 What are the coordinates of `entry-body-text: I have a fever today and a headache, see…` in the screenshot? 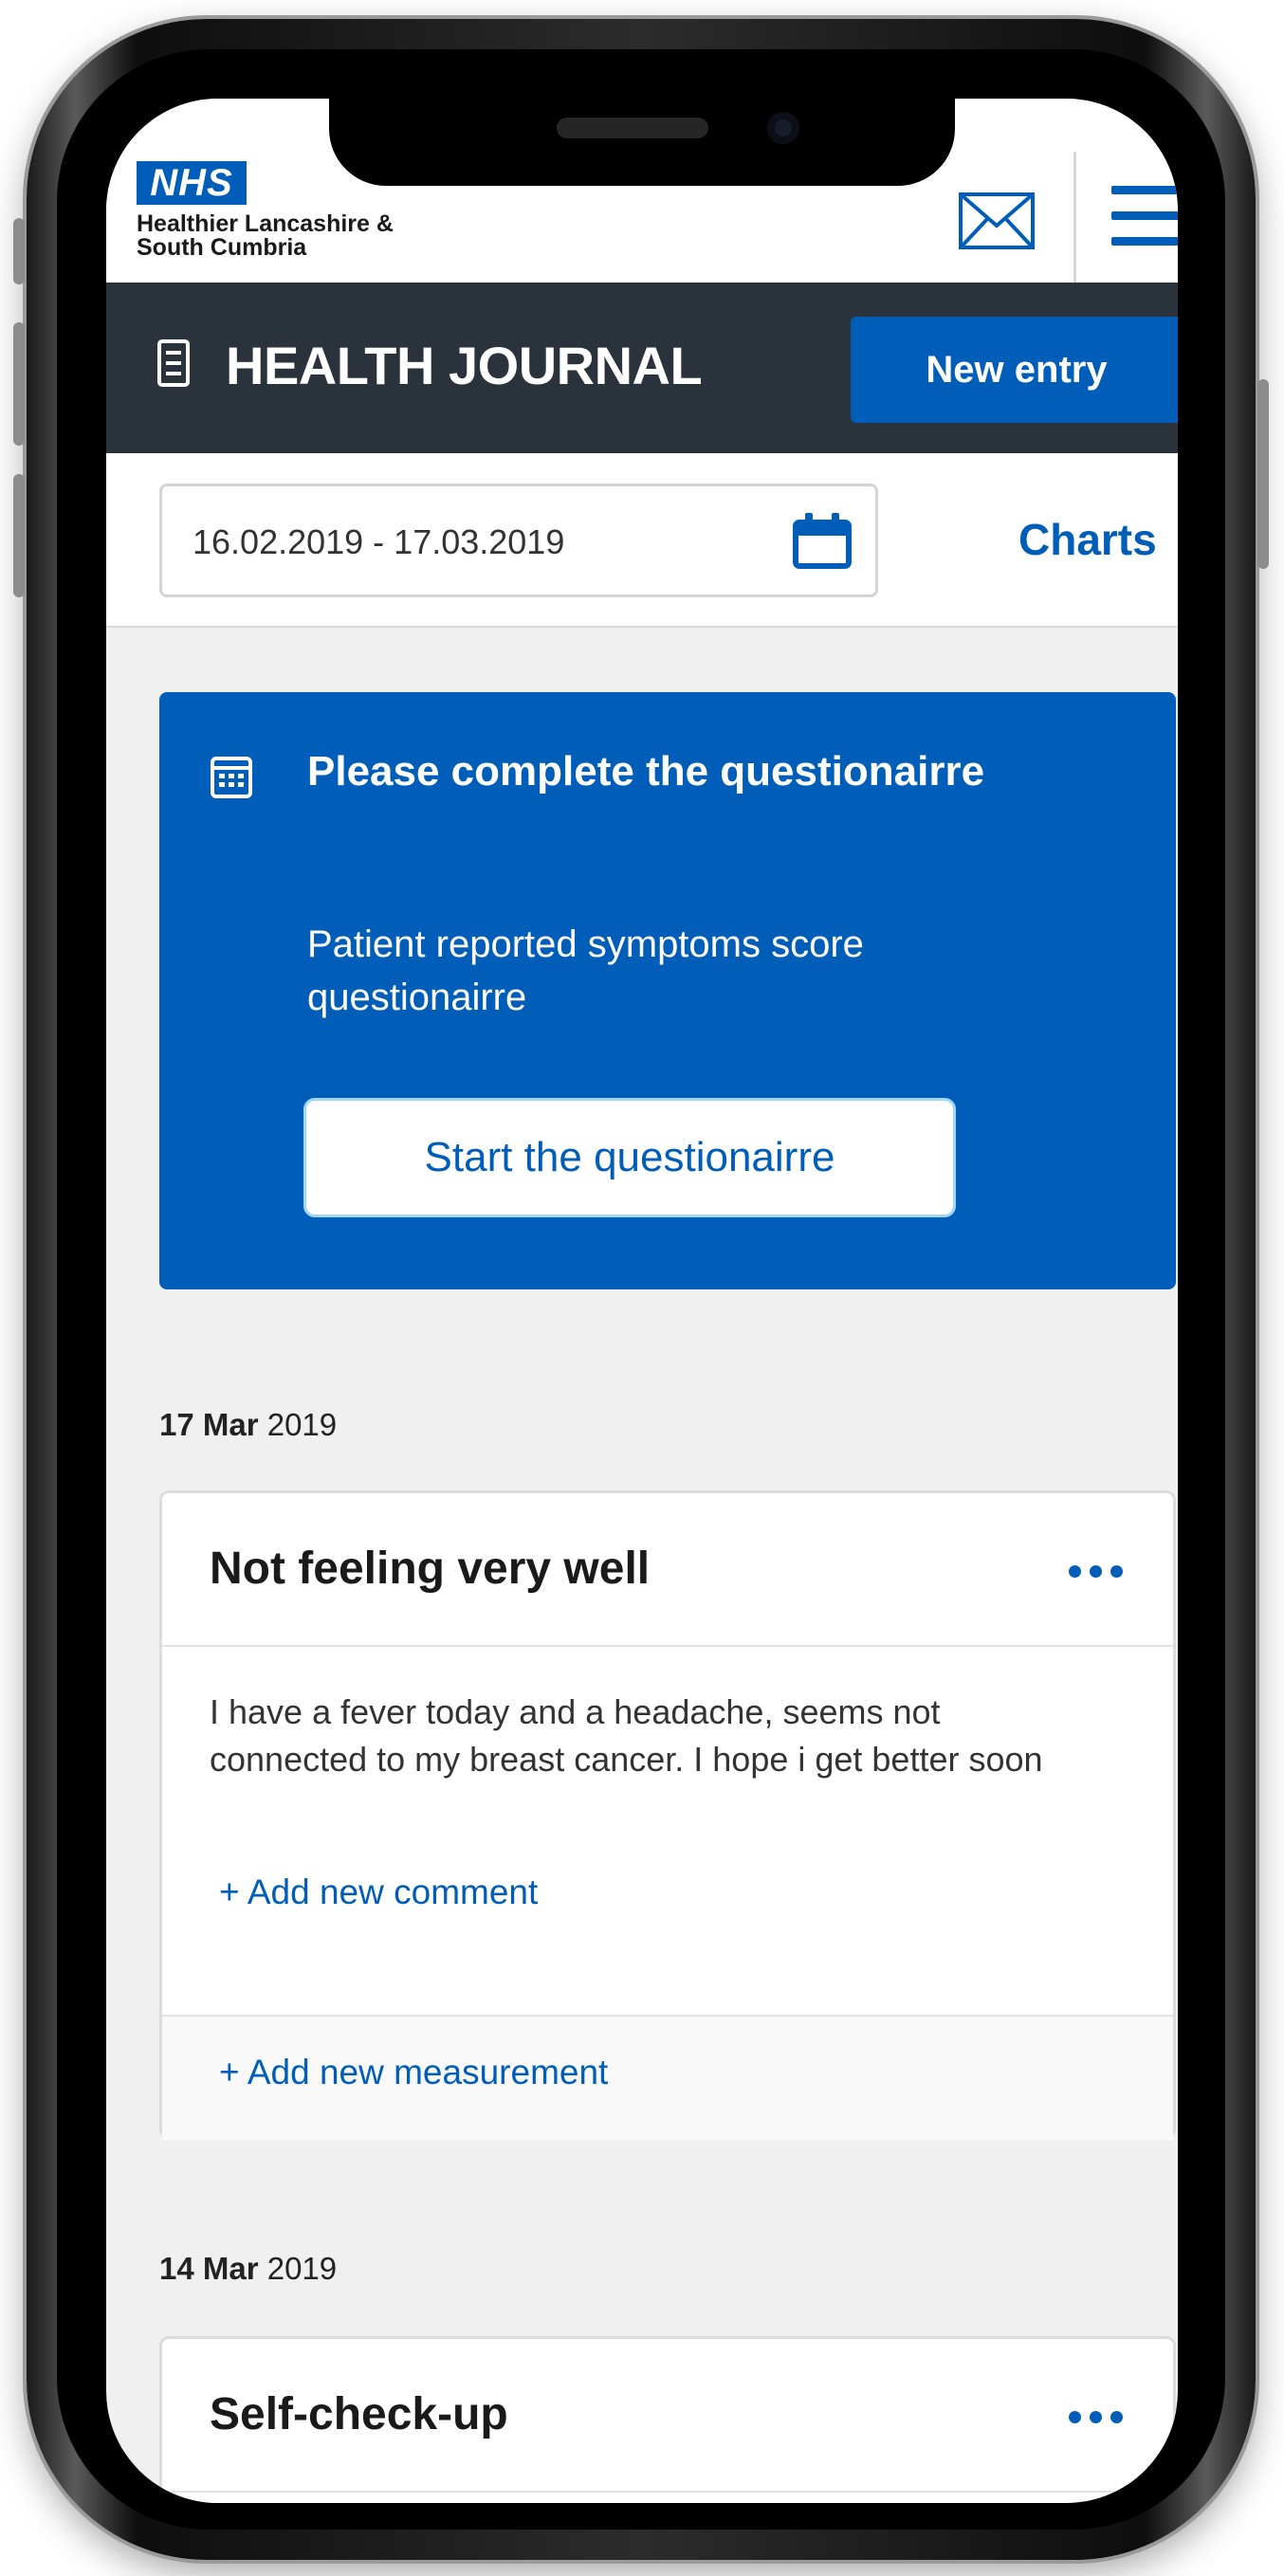 It's located at (627, 1735).